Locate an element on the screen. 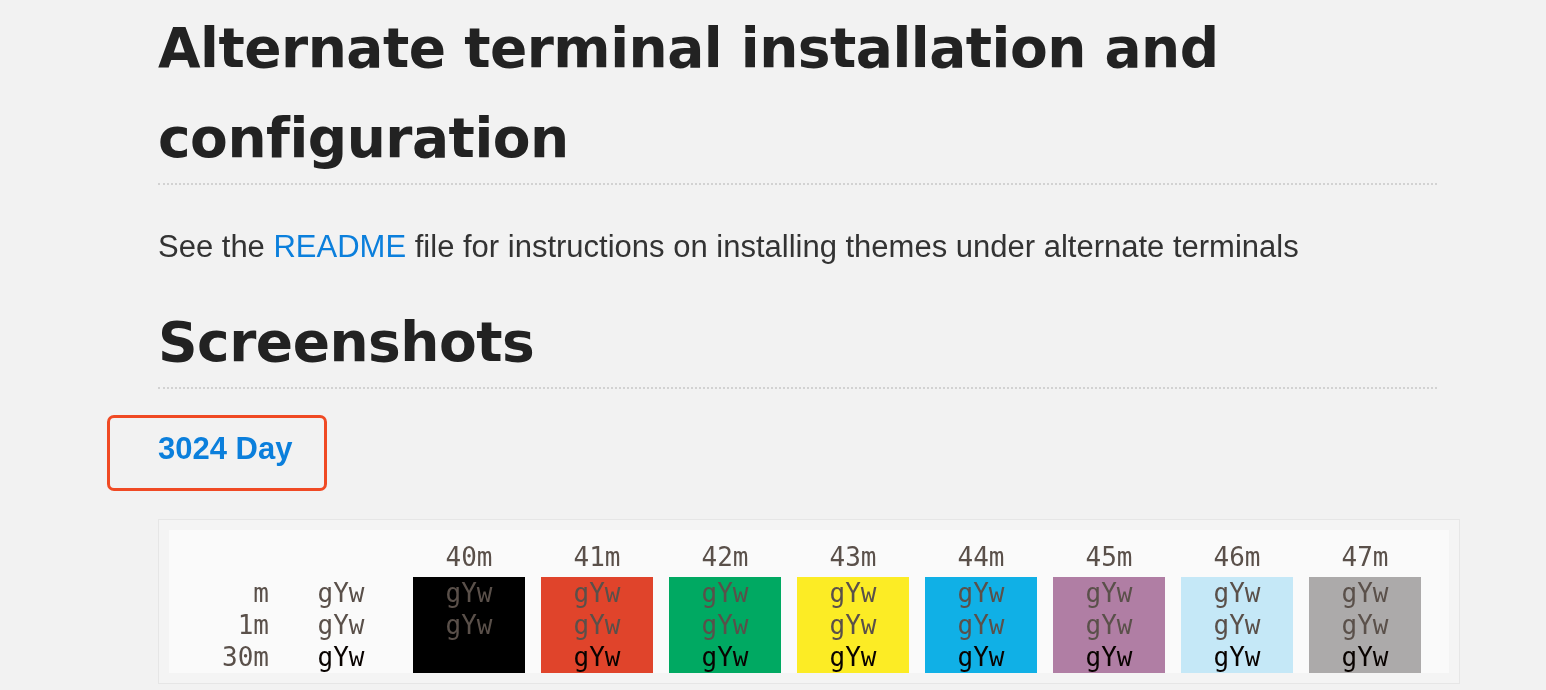 The image size is (1546, 690). section-heading: Screenshots is located at coordinates (797, 343).